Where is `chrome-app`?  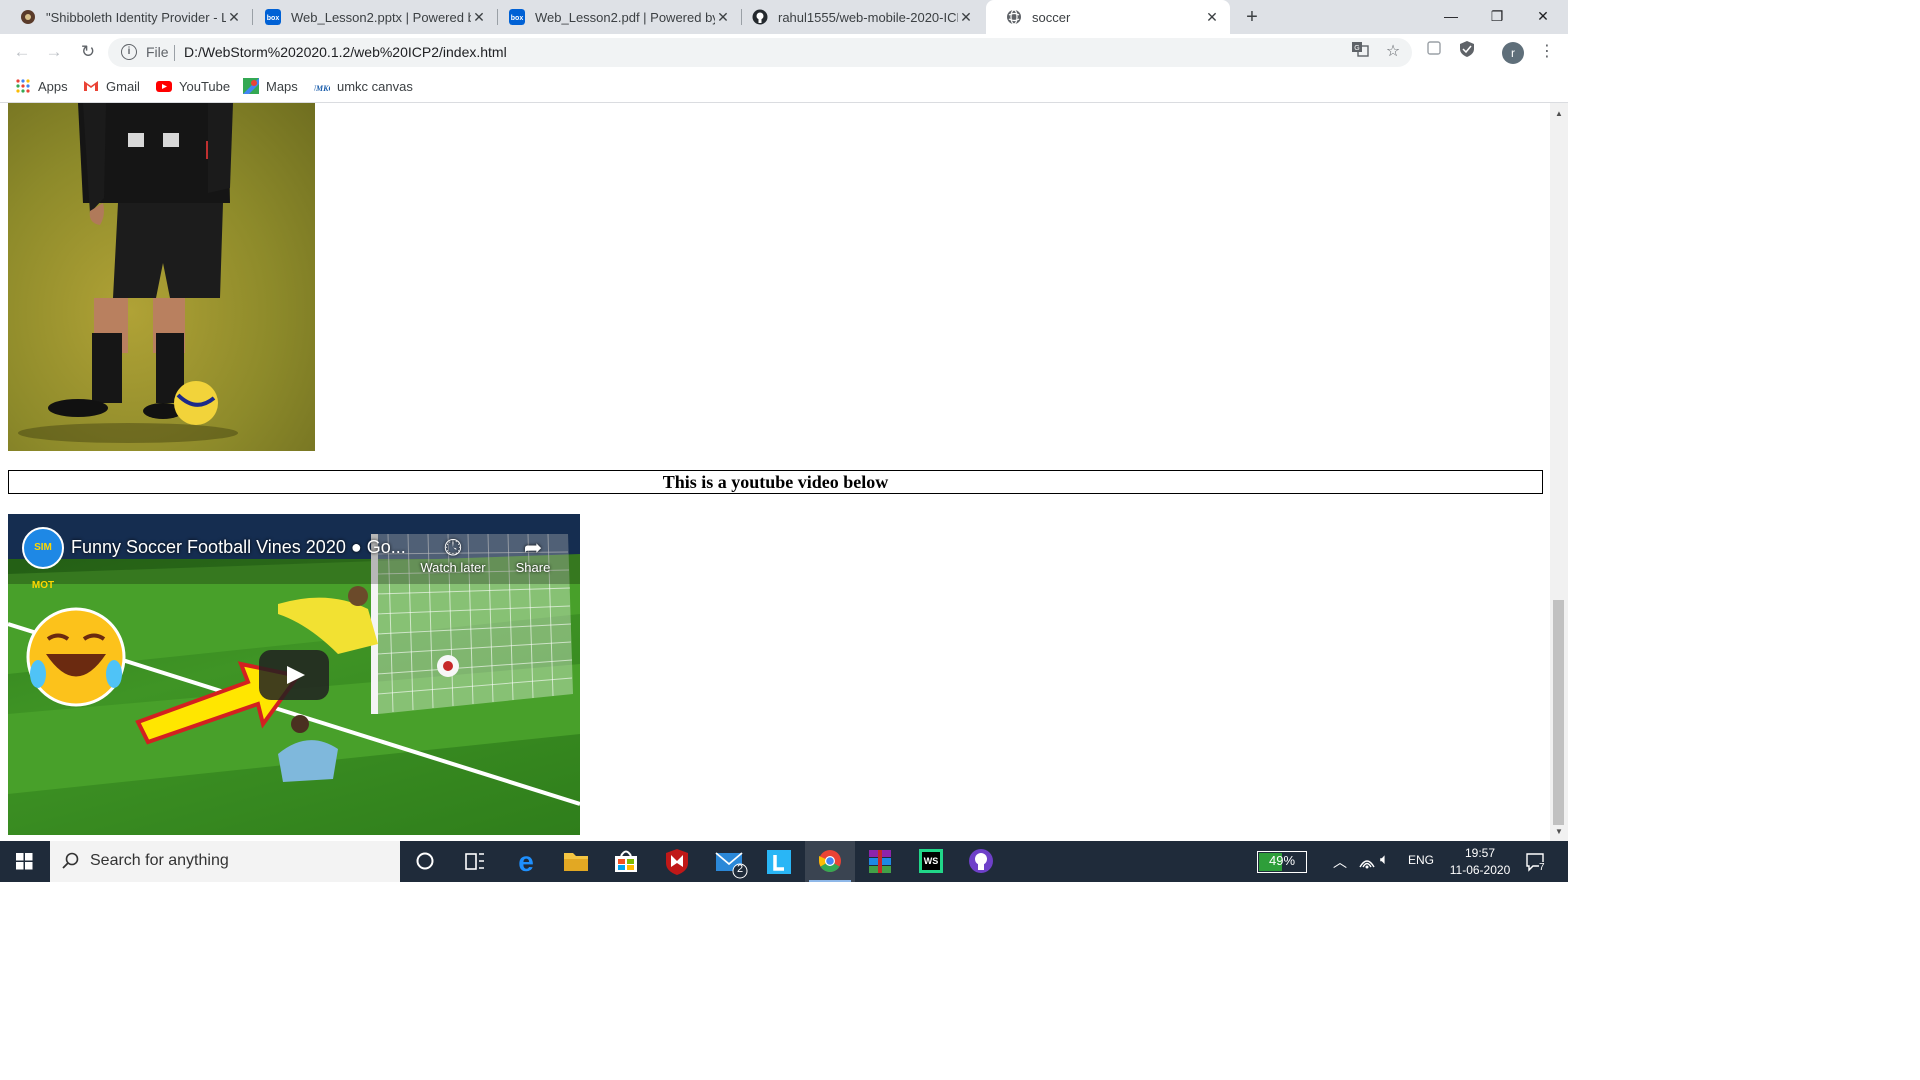
chrome-app is located at coordinates (830, 861).